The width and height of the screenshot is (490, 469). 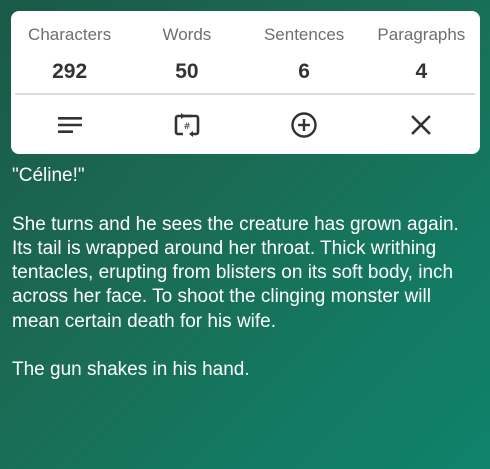 I want to click on stat-label: Characters, so click(x=70, y=34).